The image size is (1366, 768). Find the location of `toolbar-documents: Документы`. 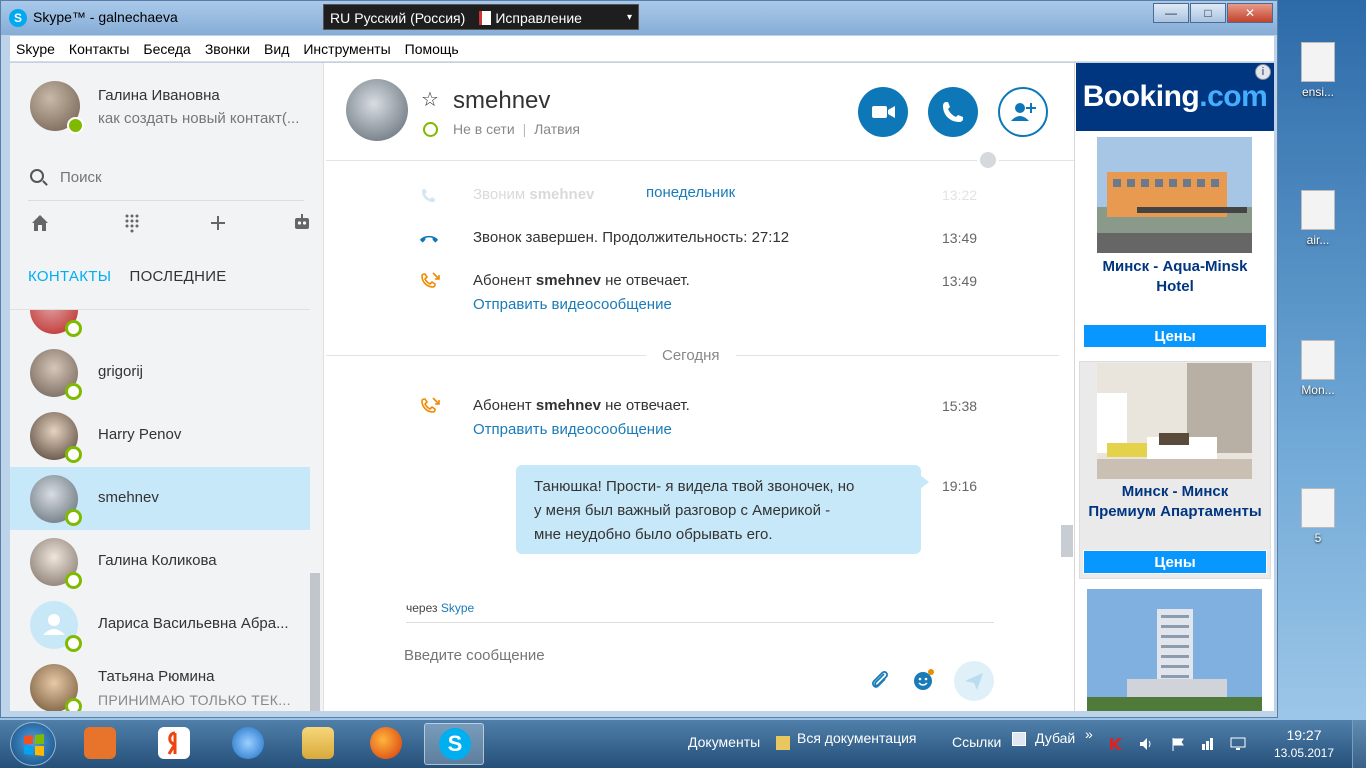

toolbar-documents: Документы is located at coordinates (724, 742).